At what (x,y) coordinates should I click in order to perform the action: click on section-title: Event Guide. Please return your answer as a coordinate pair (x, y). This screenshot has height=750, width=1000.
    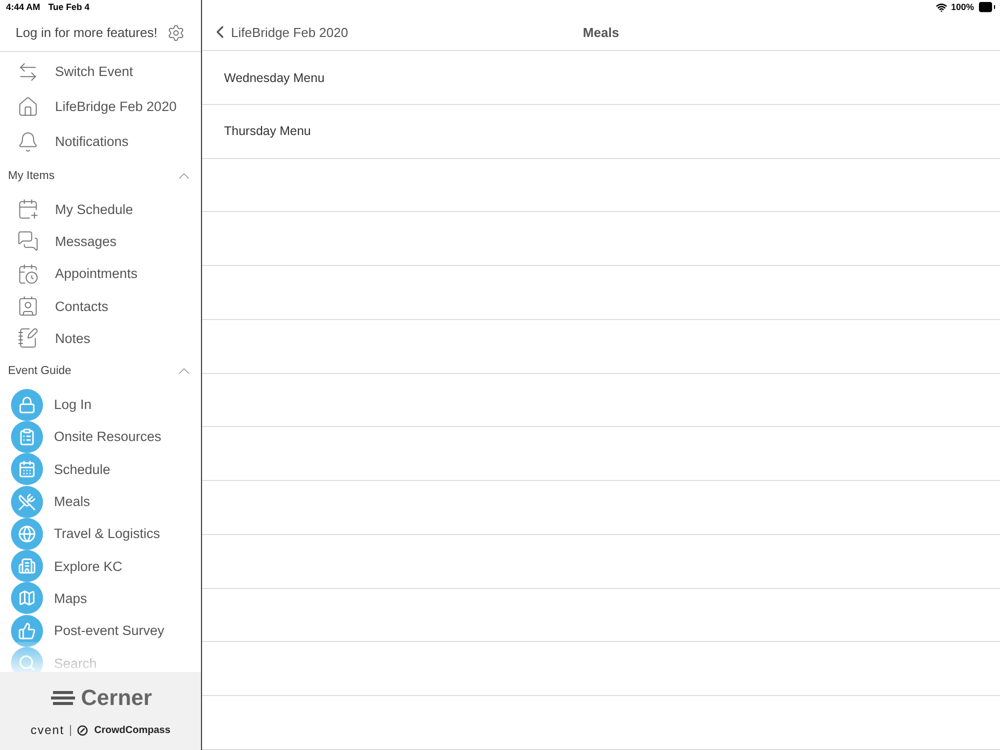
    Looking at the image, I should click on (40, 371).